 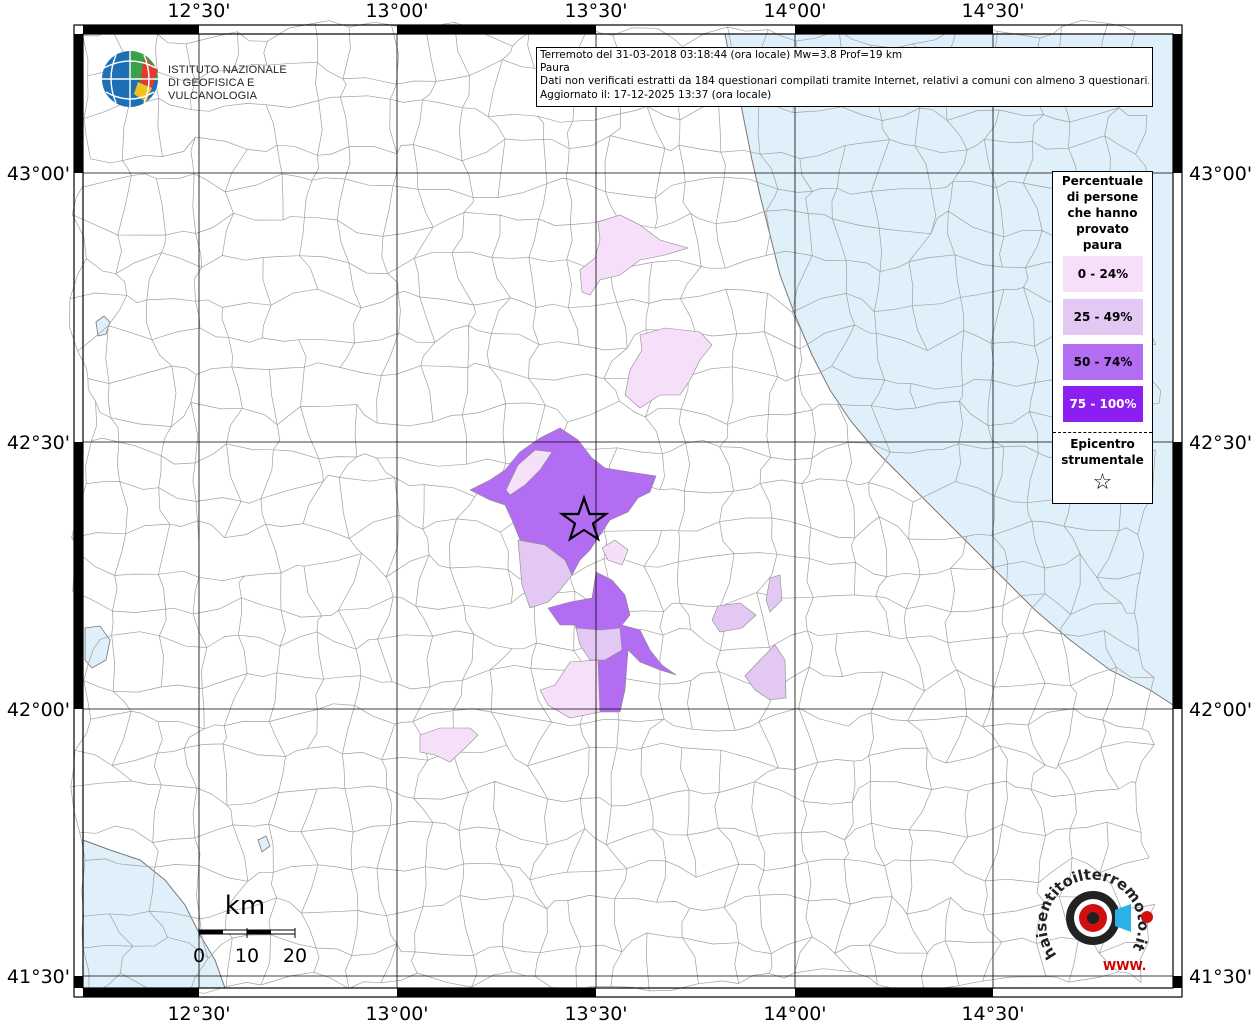 I want to click on lon-label-top: 13°00', so click(x=396, y=11).